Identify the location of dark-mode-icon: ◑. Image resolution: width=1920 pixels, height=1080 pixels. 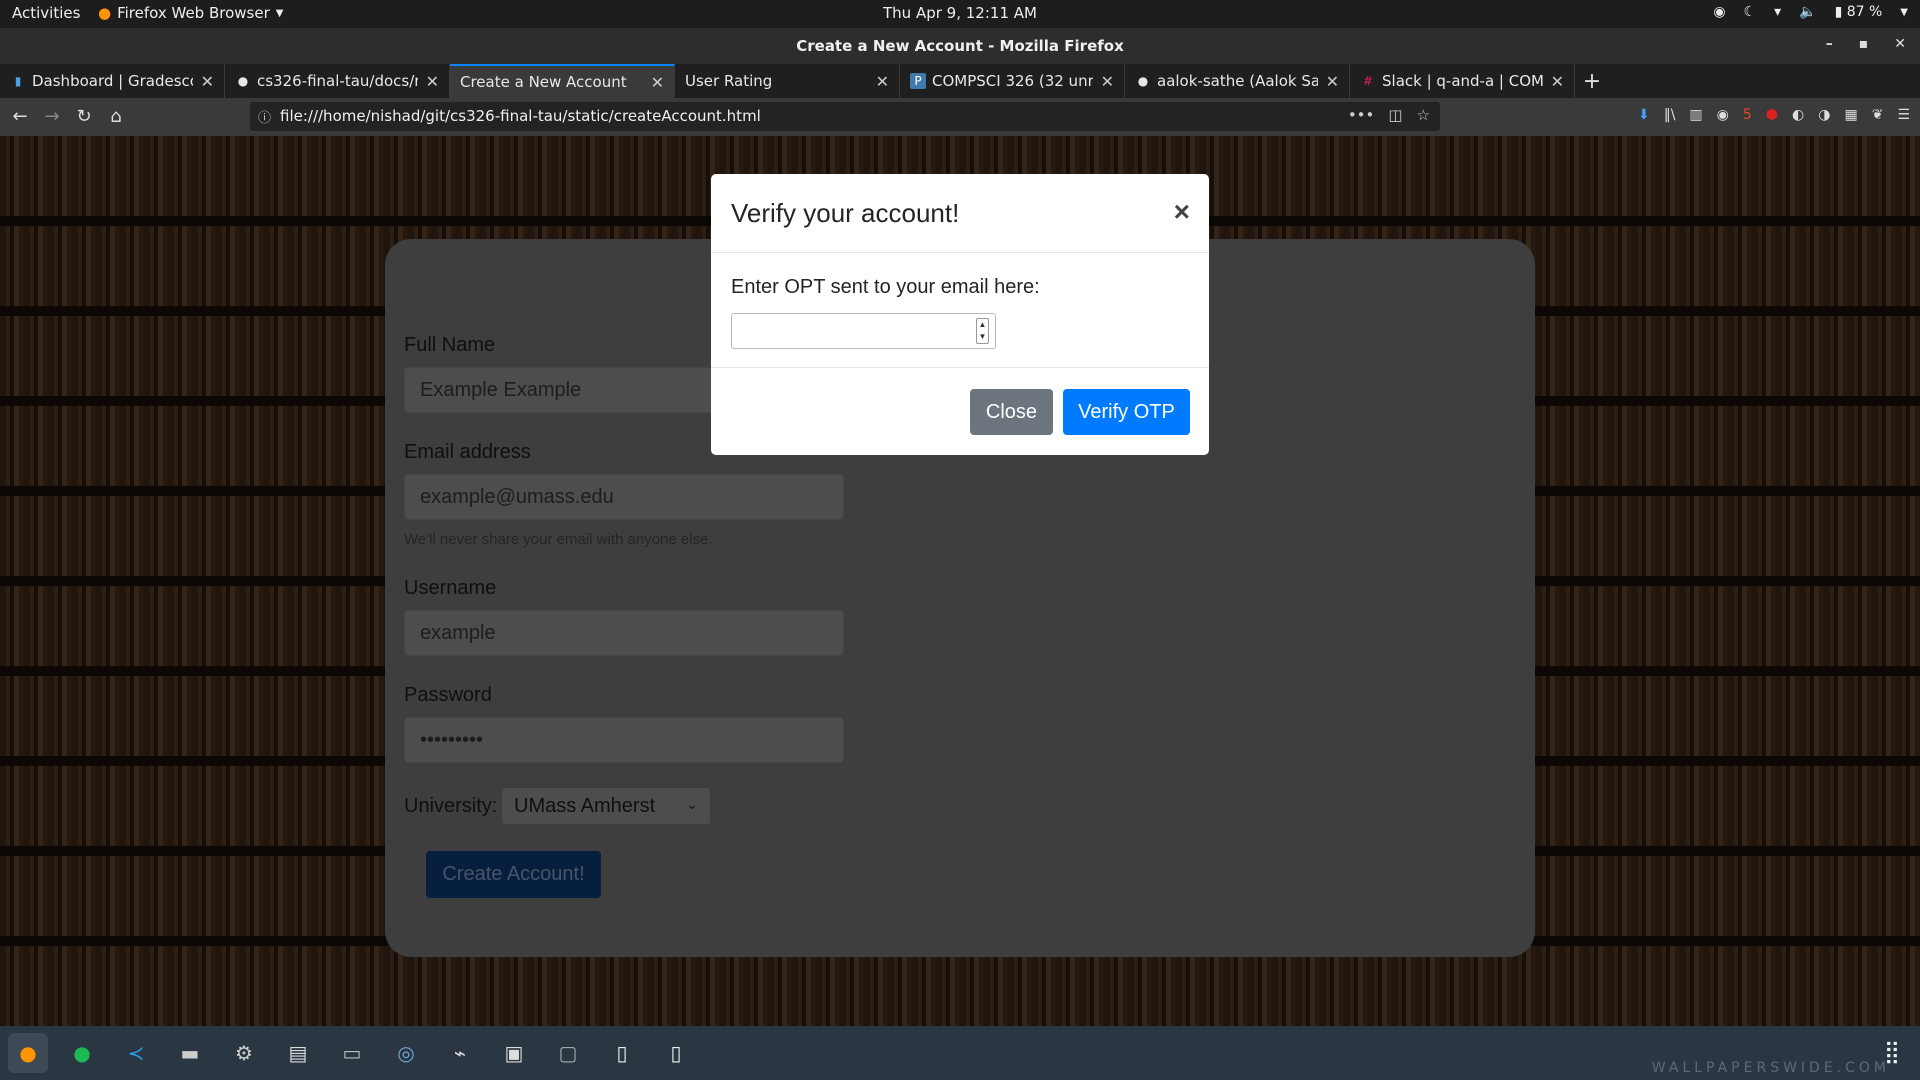
(1824, 115).